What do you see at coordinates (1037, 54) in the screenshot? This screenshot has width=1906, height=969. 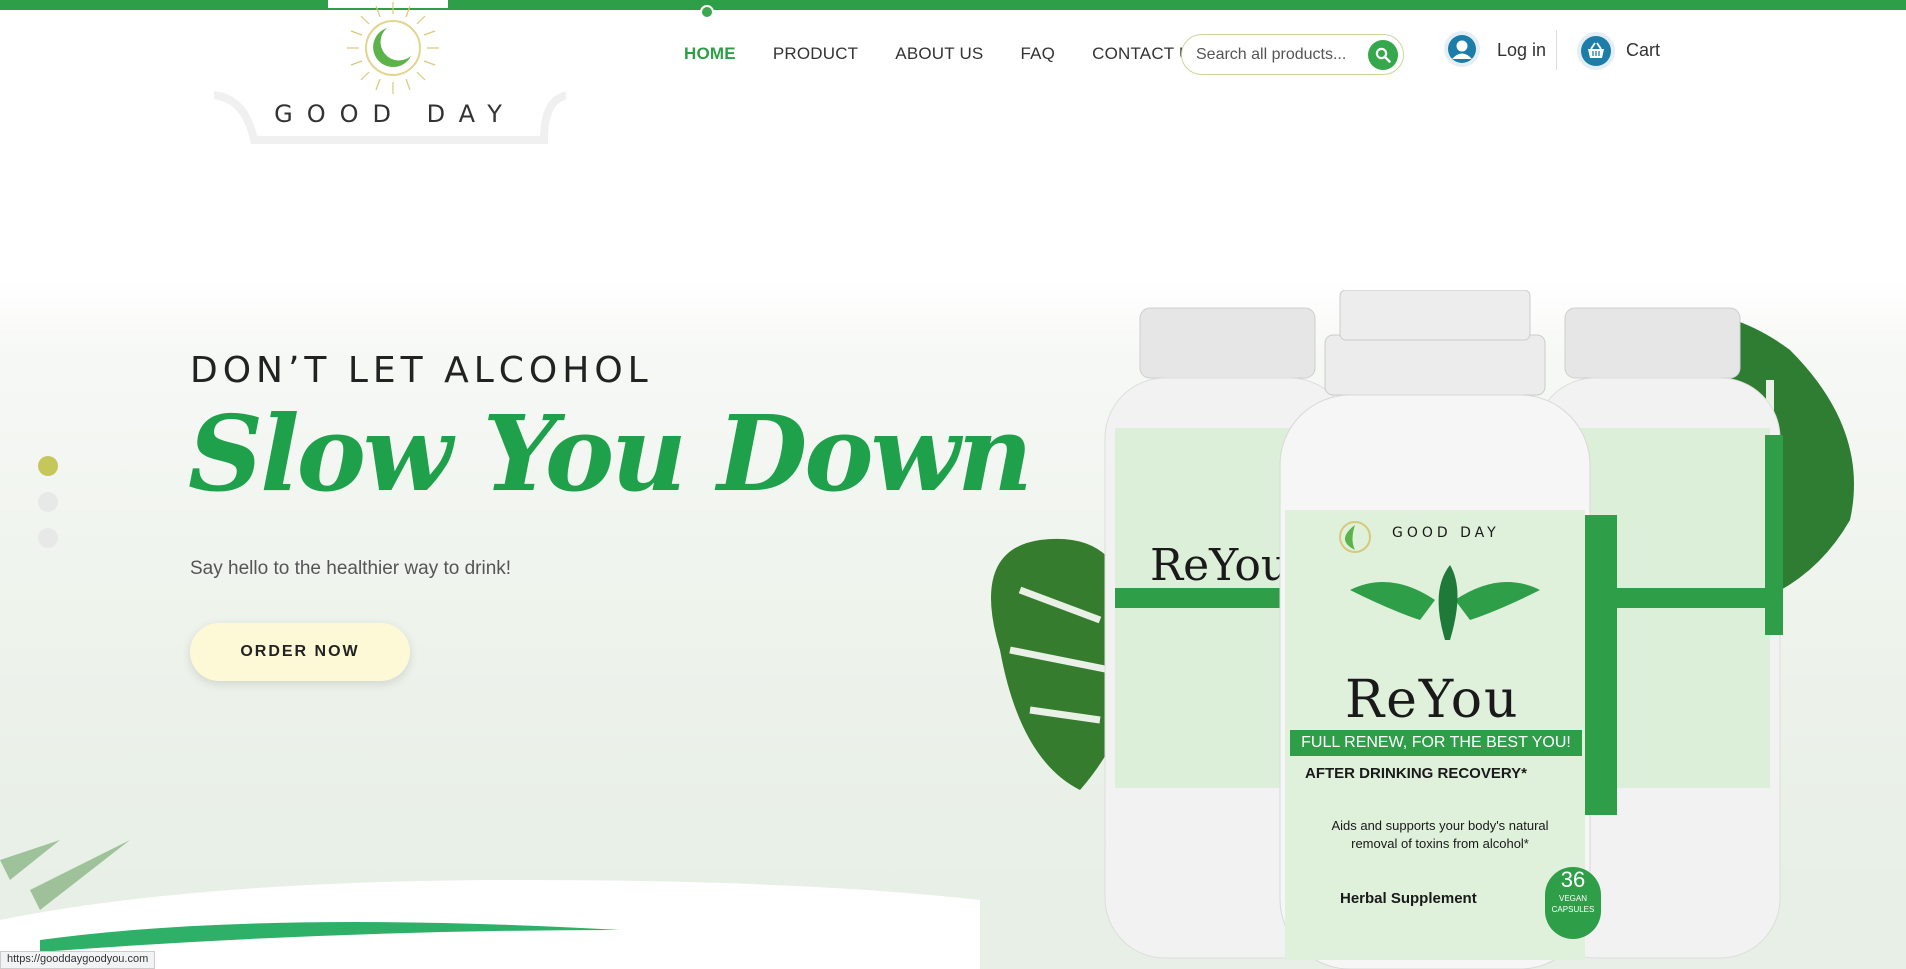 I see `nav-item-faq: FAQ` at bounding box center [1037, 54].